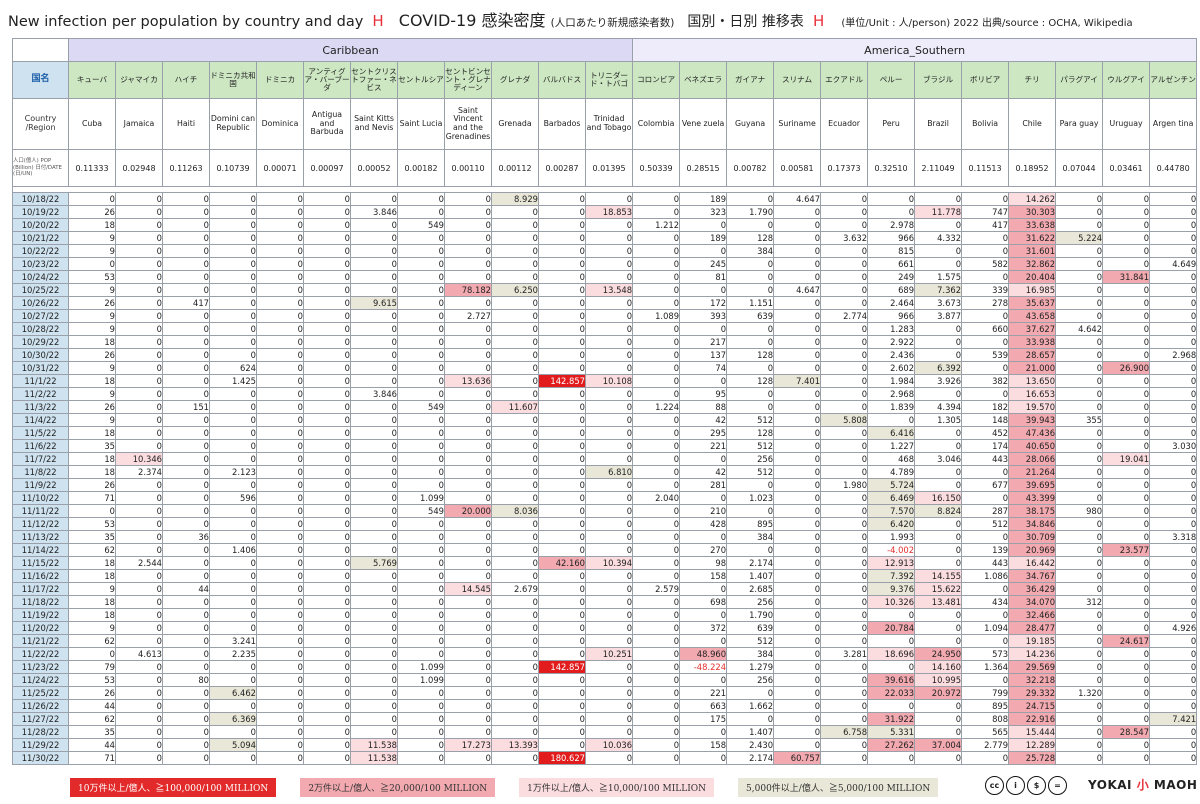  Describe the element at coordinates (515, 168) in the screenshot. I see `country-population: 0.00112` at that location.